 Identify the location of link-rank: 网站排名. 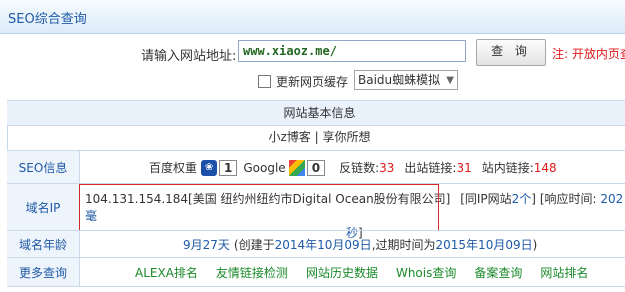
(564, 272).